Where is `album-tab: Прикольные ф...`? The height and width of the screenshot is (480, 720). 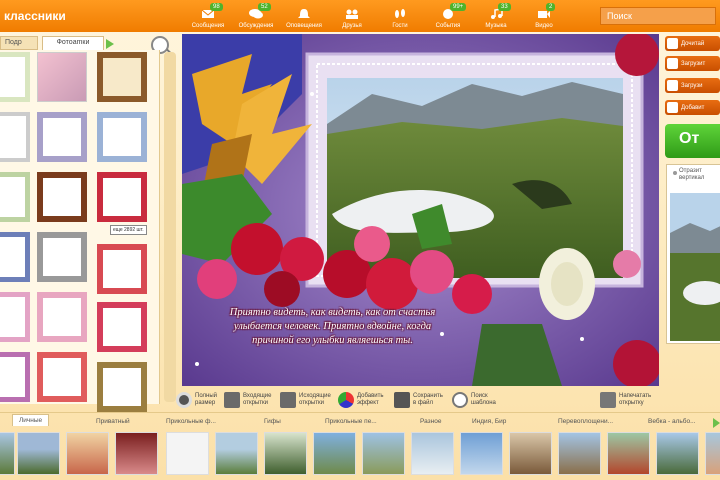 album-tab: Прикольные ф... is located at coordinates (191, 421).